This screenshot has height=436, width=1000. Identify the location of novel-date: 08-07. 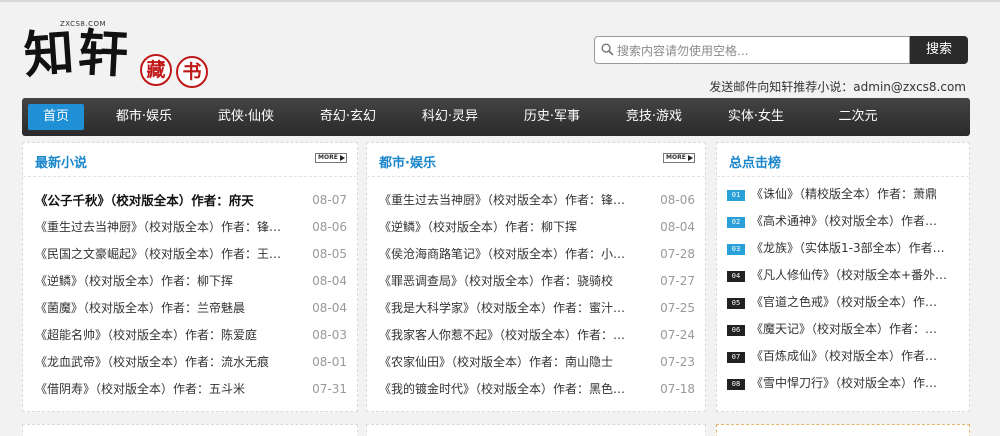
(329, 200).